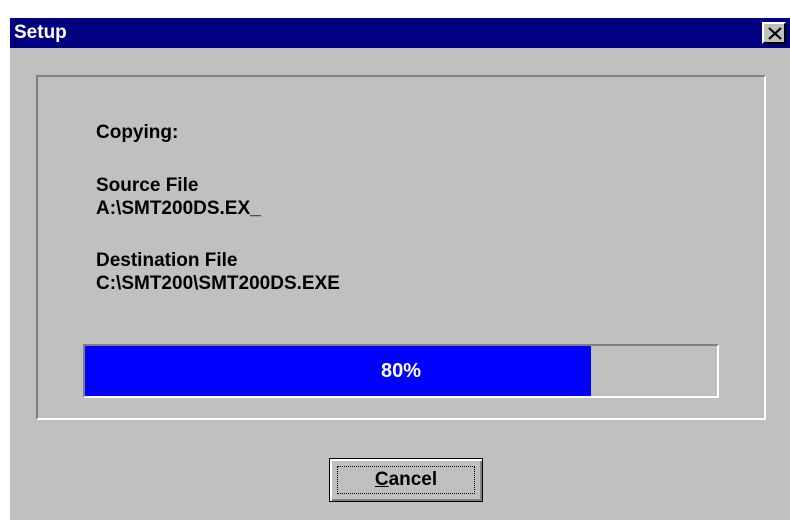  What do you see at coordinates (137, 132) in the screenshot?
I see `copying-heading: Copying:` at bounding box center [137, 132].